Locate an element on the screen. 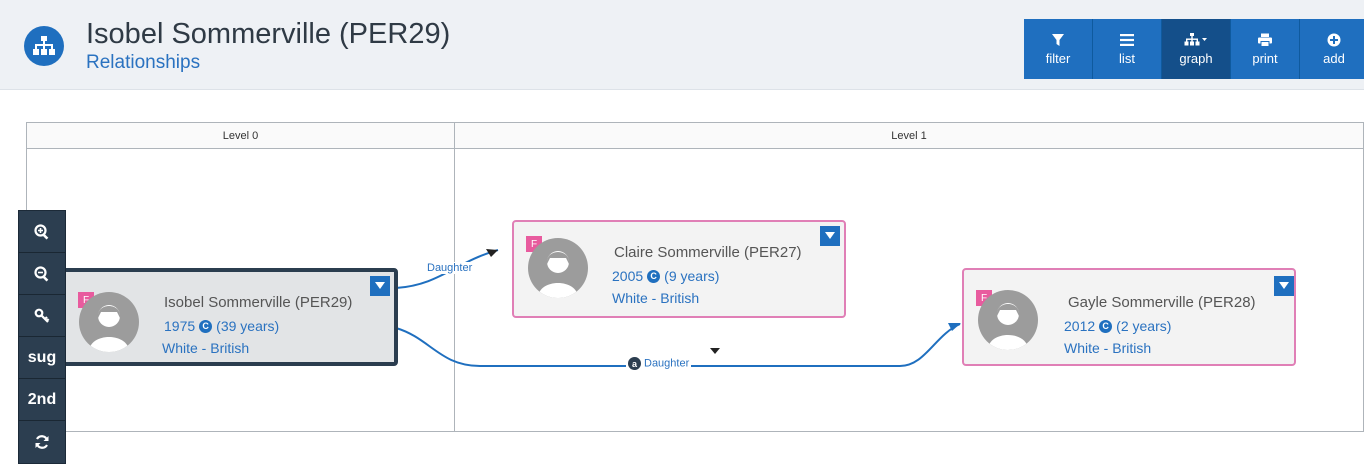 Image resolution: width=1364 pixels, height=470 pixels. person-dob: 2005 C (9 years) is located at coordinates (665, 276).